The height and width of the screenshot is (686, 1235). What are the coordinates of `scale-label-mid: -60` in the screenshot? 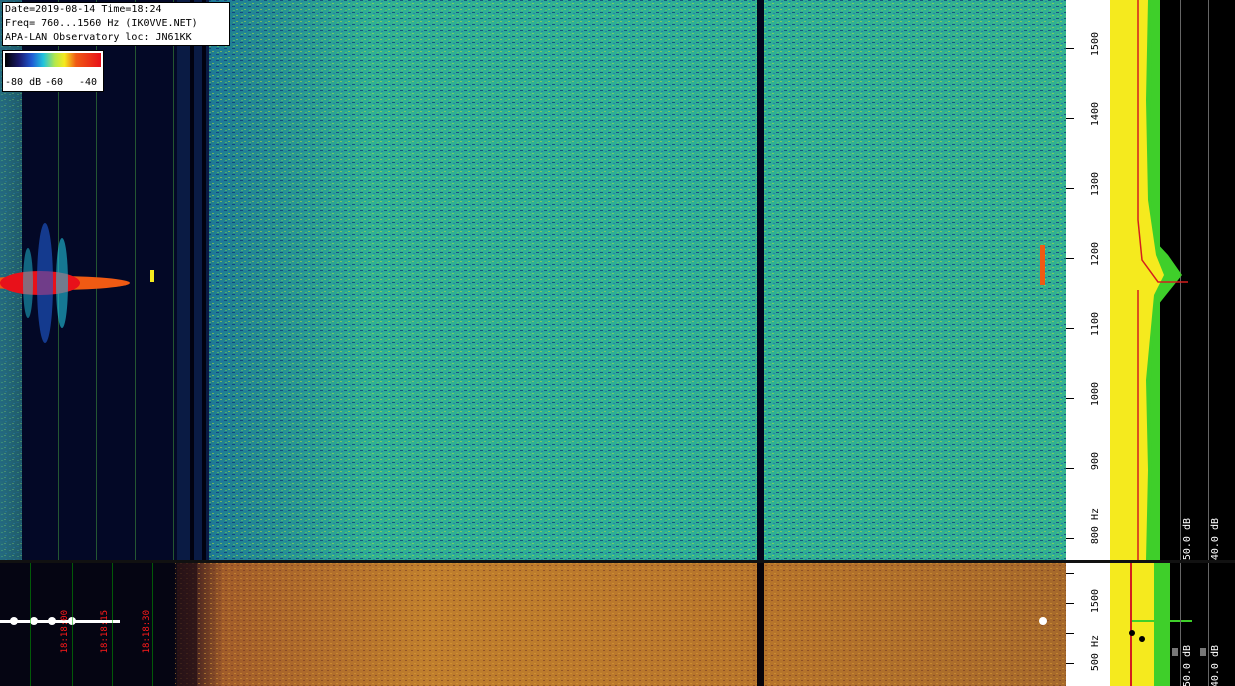 It's located at (54, 82).